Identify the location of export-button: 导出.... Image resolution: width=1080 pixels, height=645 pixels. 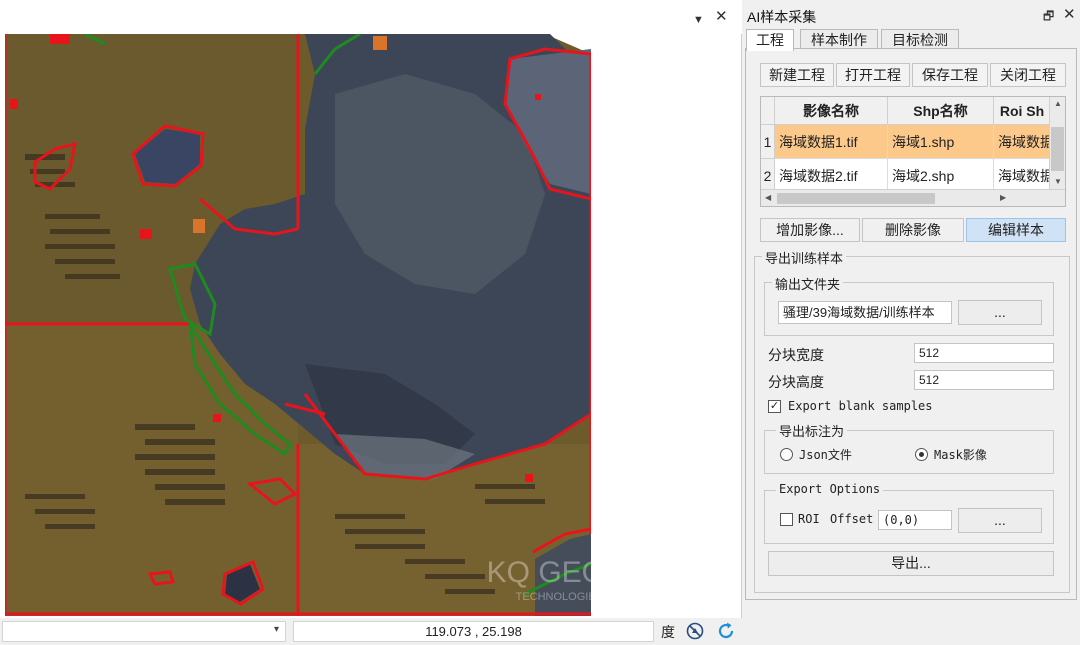
(911, 563).